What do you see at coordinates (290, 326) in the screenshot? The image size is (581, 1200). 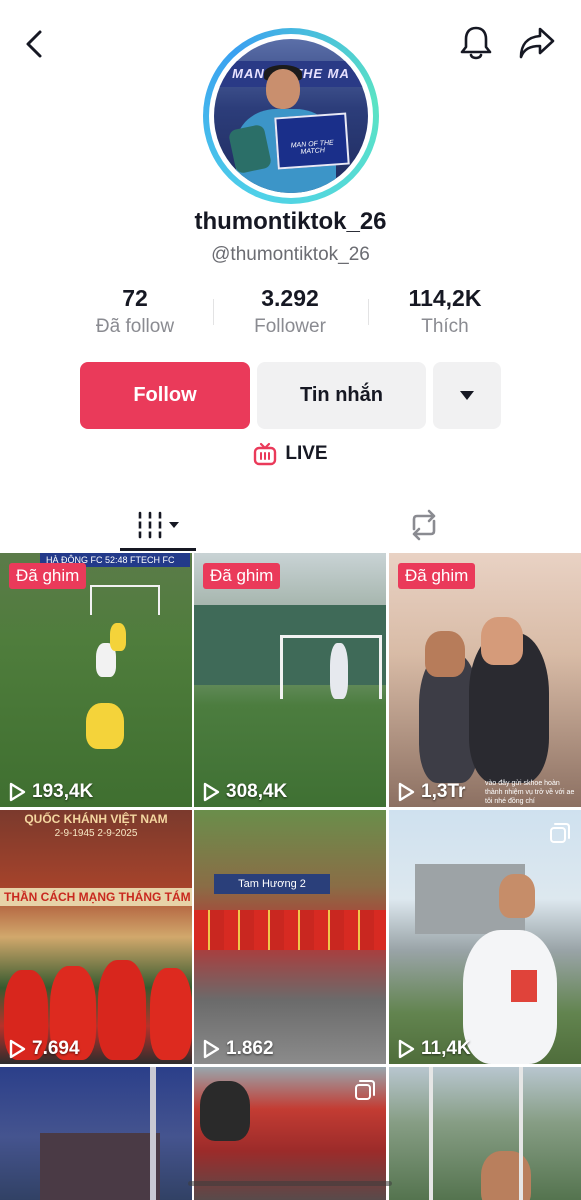 I see `stat-label: Follower` at bounding box center [290, 326].